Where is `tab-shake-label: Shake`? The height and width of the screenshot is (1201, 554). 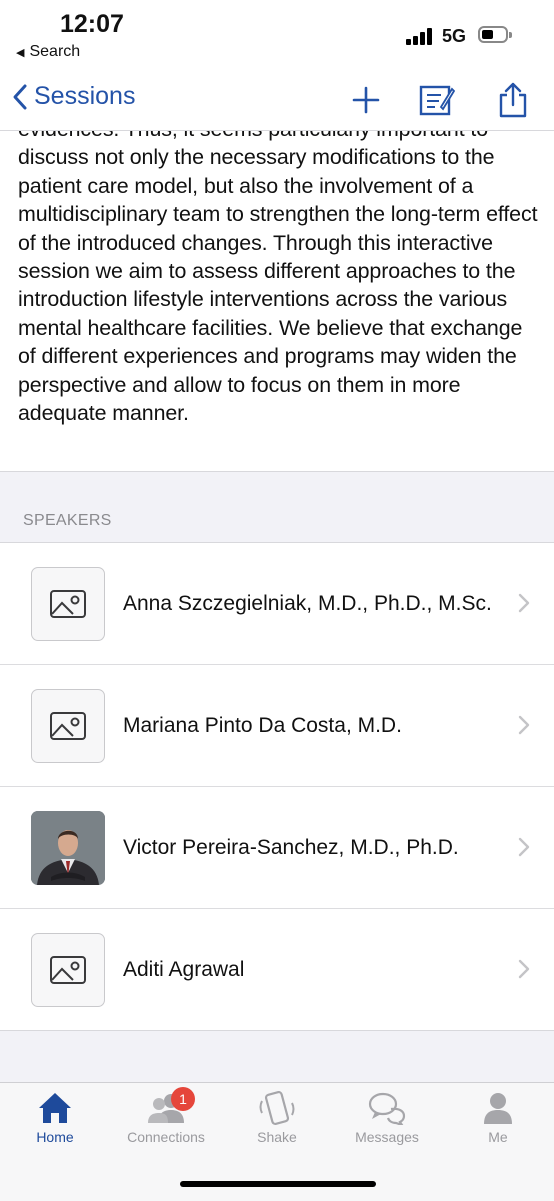 tab-shake-label: Shake is located at coordinates (277, 1137).